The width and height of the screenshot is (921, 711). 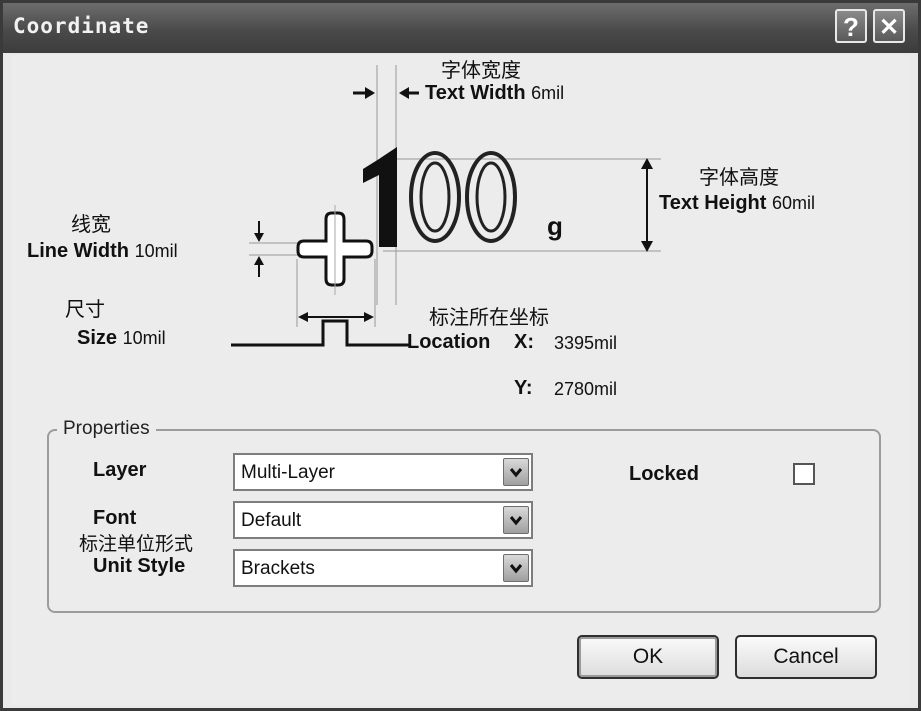 I want to click on line-width-cn-label: 线宽, so click(x=91, y=225).